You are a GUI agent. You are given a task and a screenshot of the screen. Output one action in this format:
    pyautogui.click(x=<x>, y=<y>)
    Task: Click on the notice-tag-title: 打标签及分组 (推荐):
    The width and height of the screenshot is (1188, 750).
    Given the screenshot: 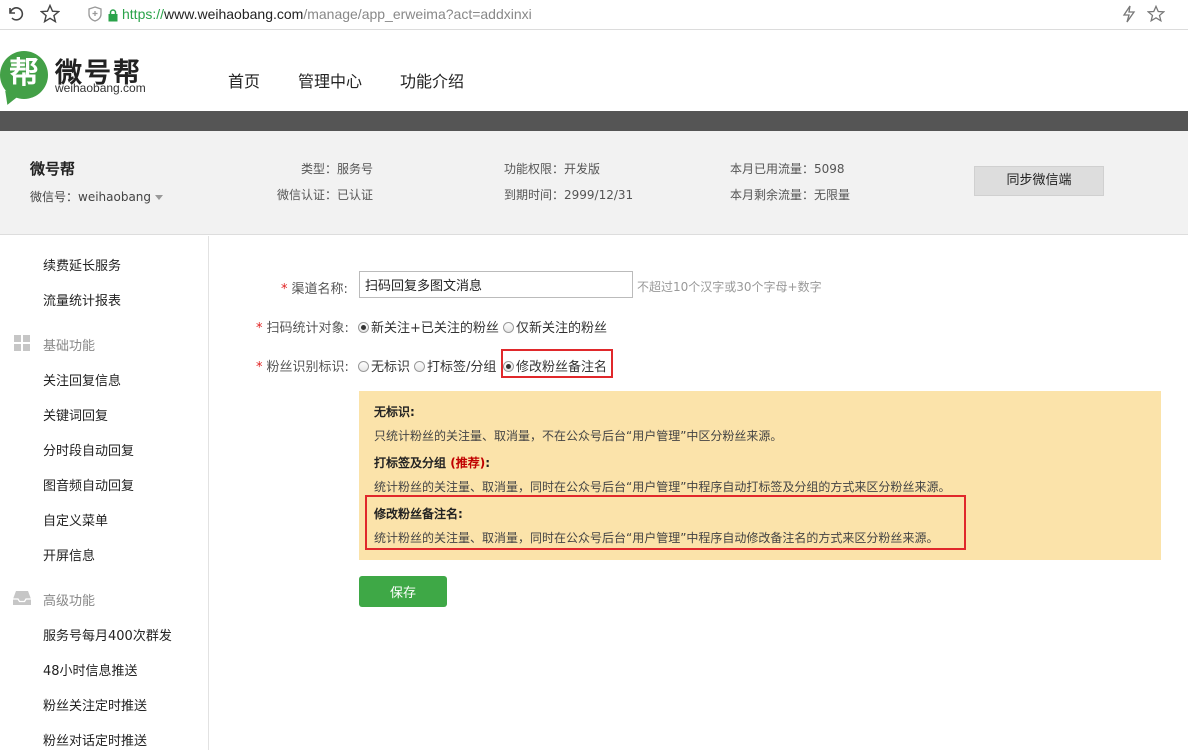 What is the action you would take?
    pyautogui.click(x=432, y=463)
    